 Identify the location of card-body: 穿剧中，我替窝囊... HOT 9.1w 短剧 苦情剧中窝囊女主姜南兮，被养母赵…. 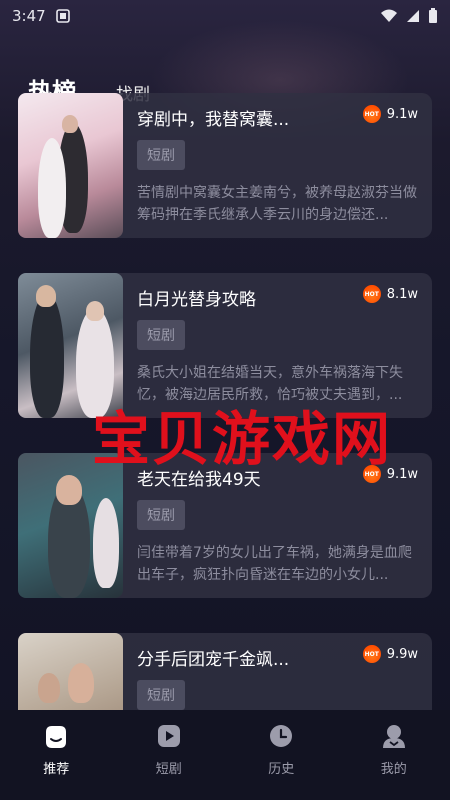
(277, 165).